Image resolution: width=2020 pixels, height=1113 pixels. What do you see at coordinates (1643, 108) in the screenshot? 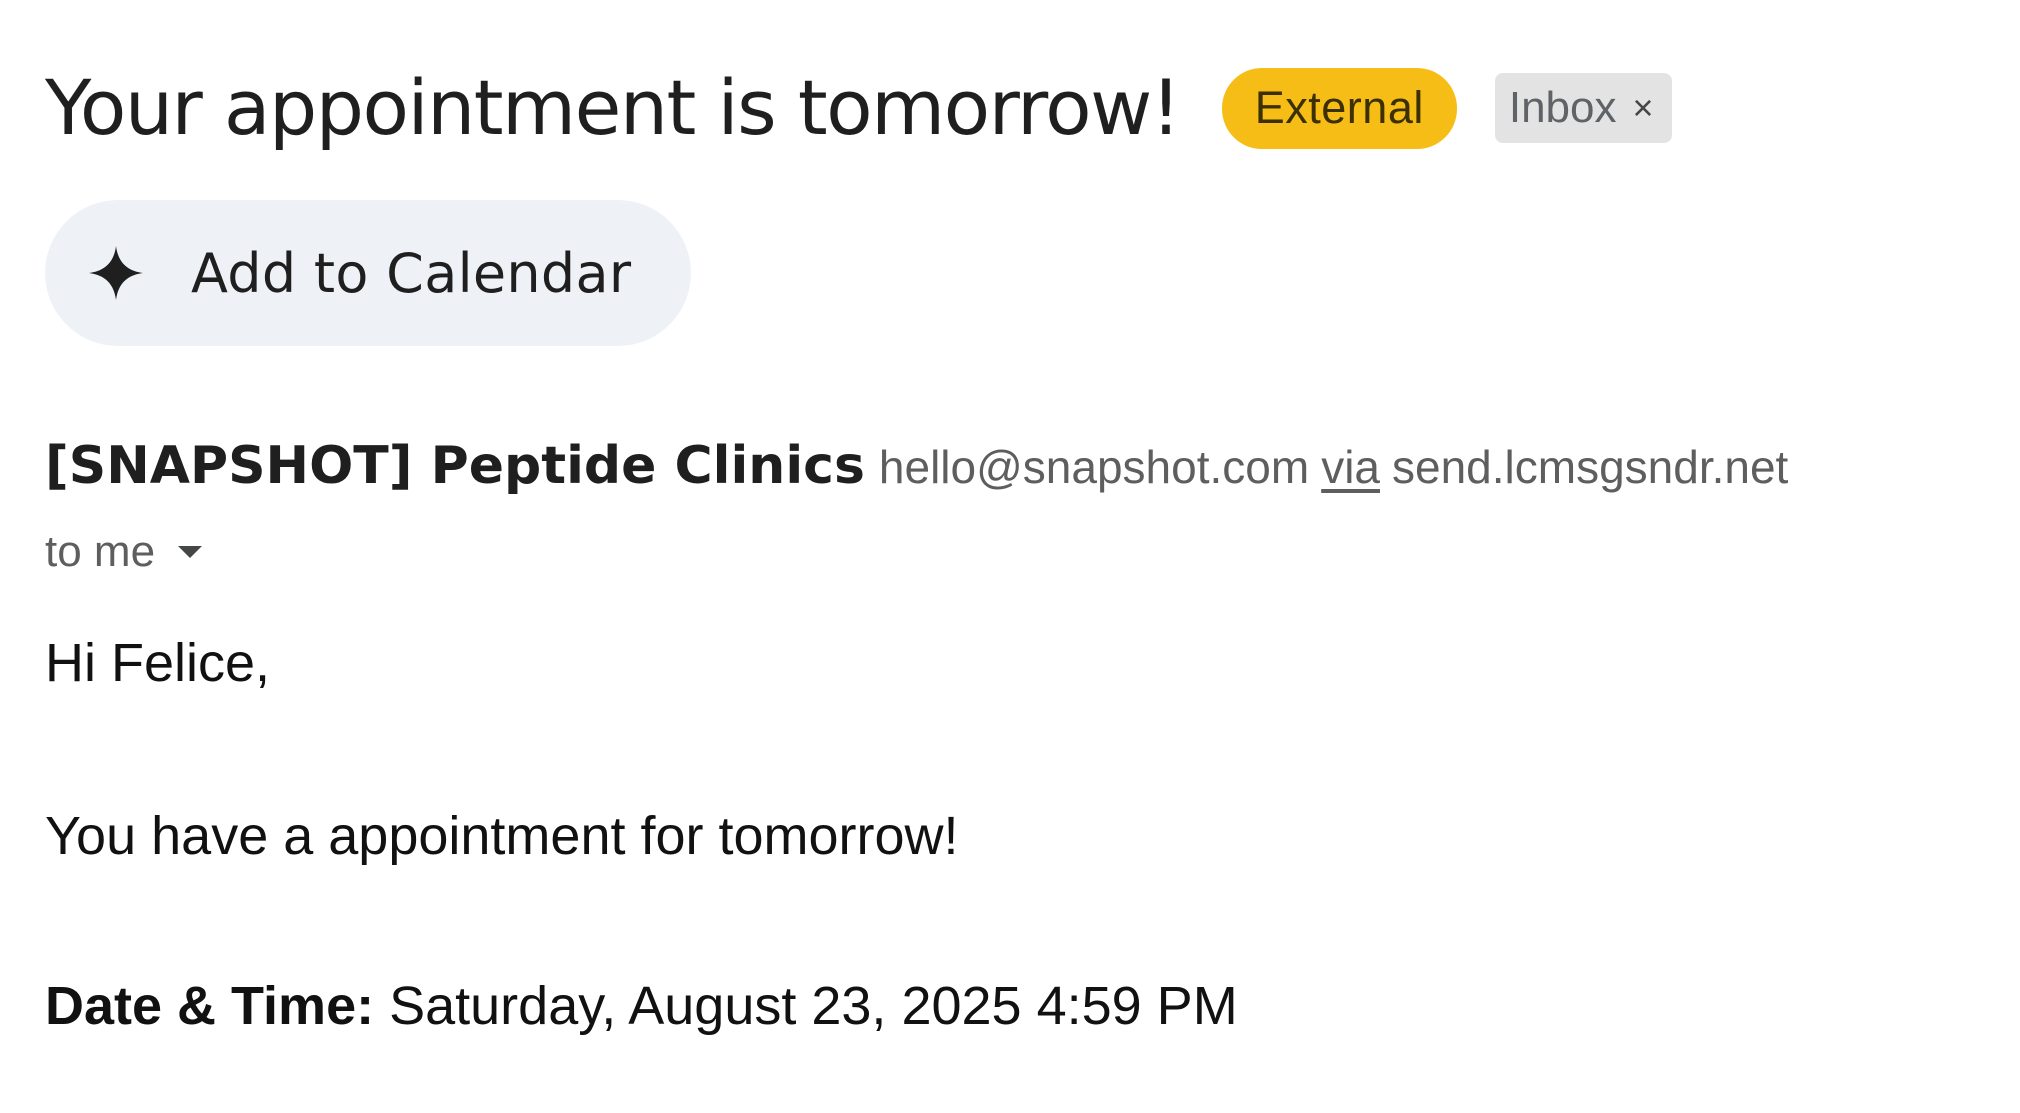
I see `remove-label-close-icon: ×` at bounding box center [1643, 108].